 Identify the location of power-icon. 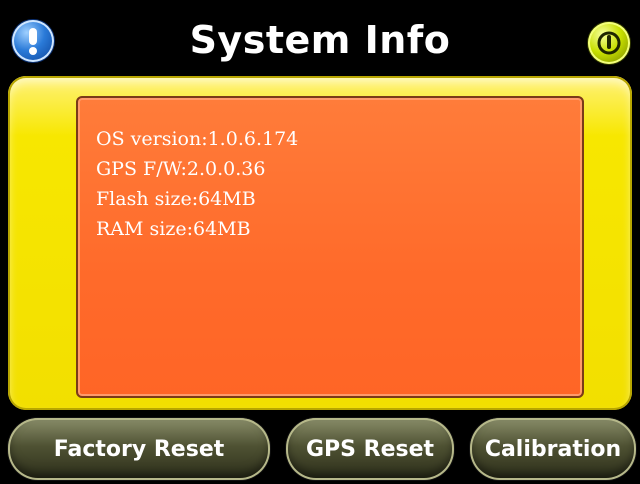
(609, 43).